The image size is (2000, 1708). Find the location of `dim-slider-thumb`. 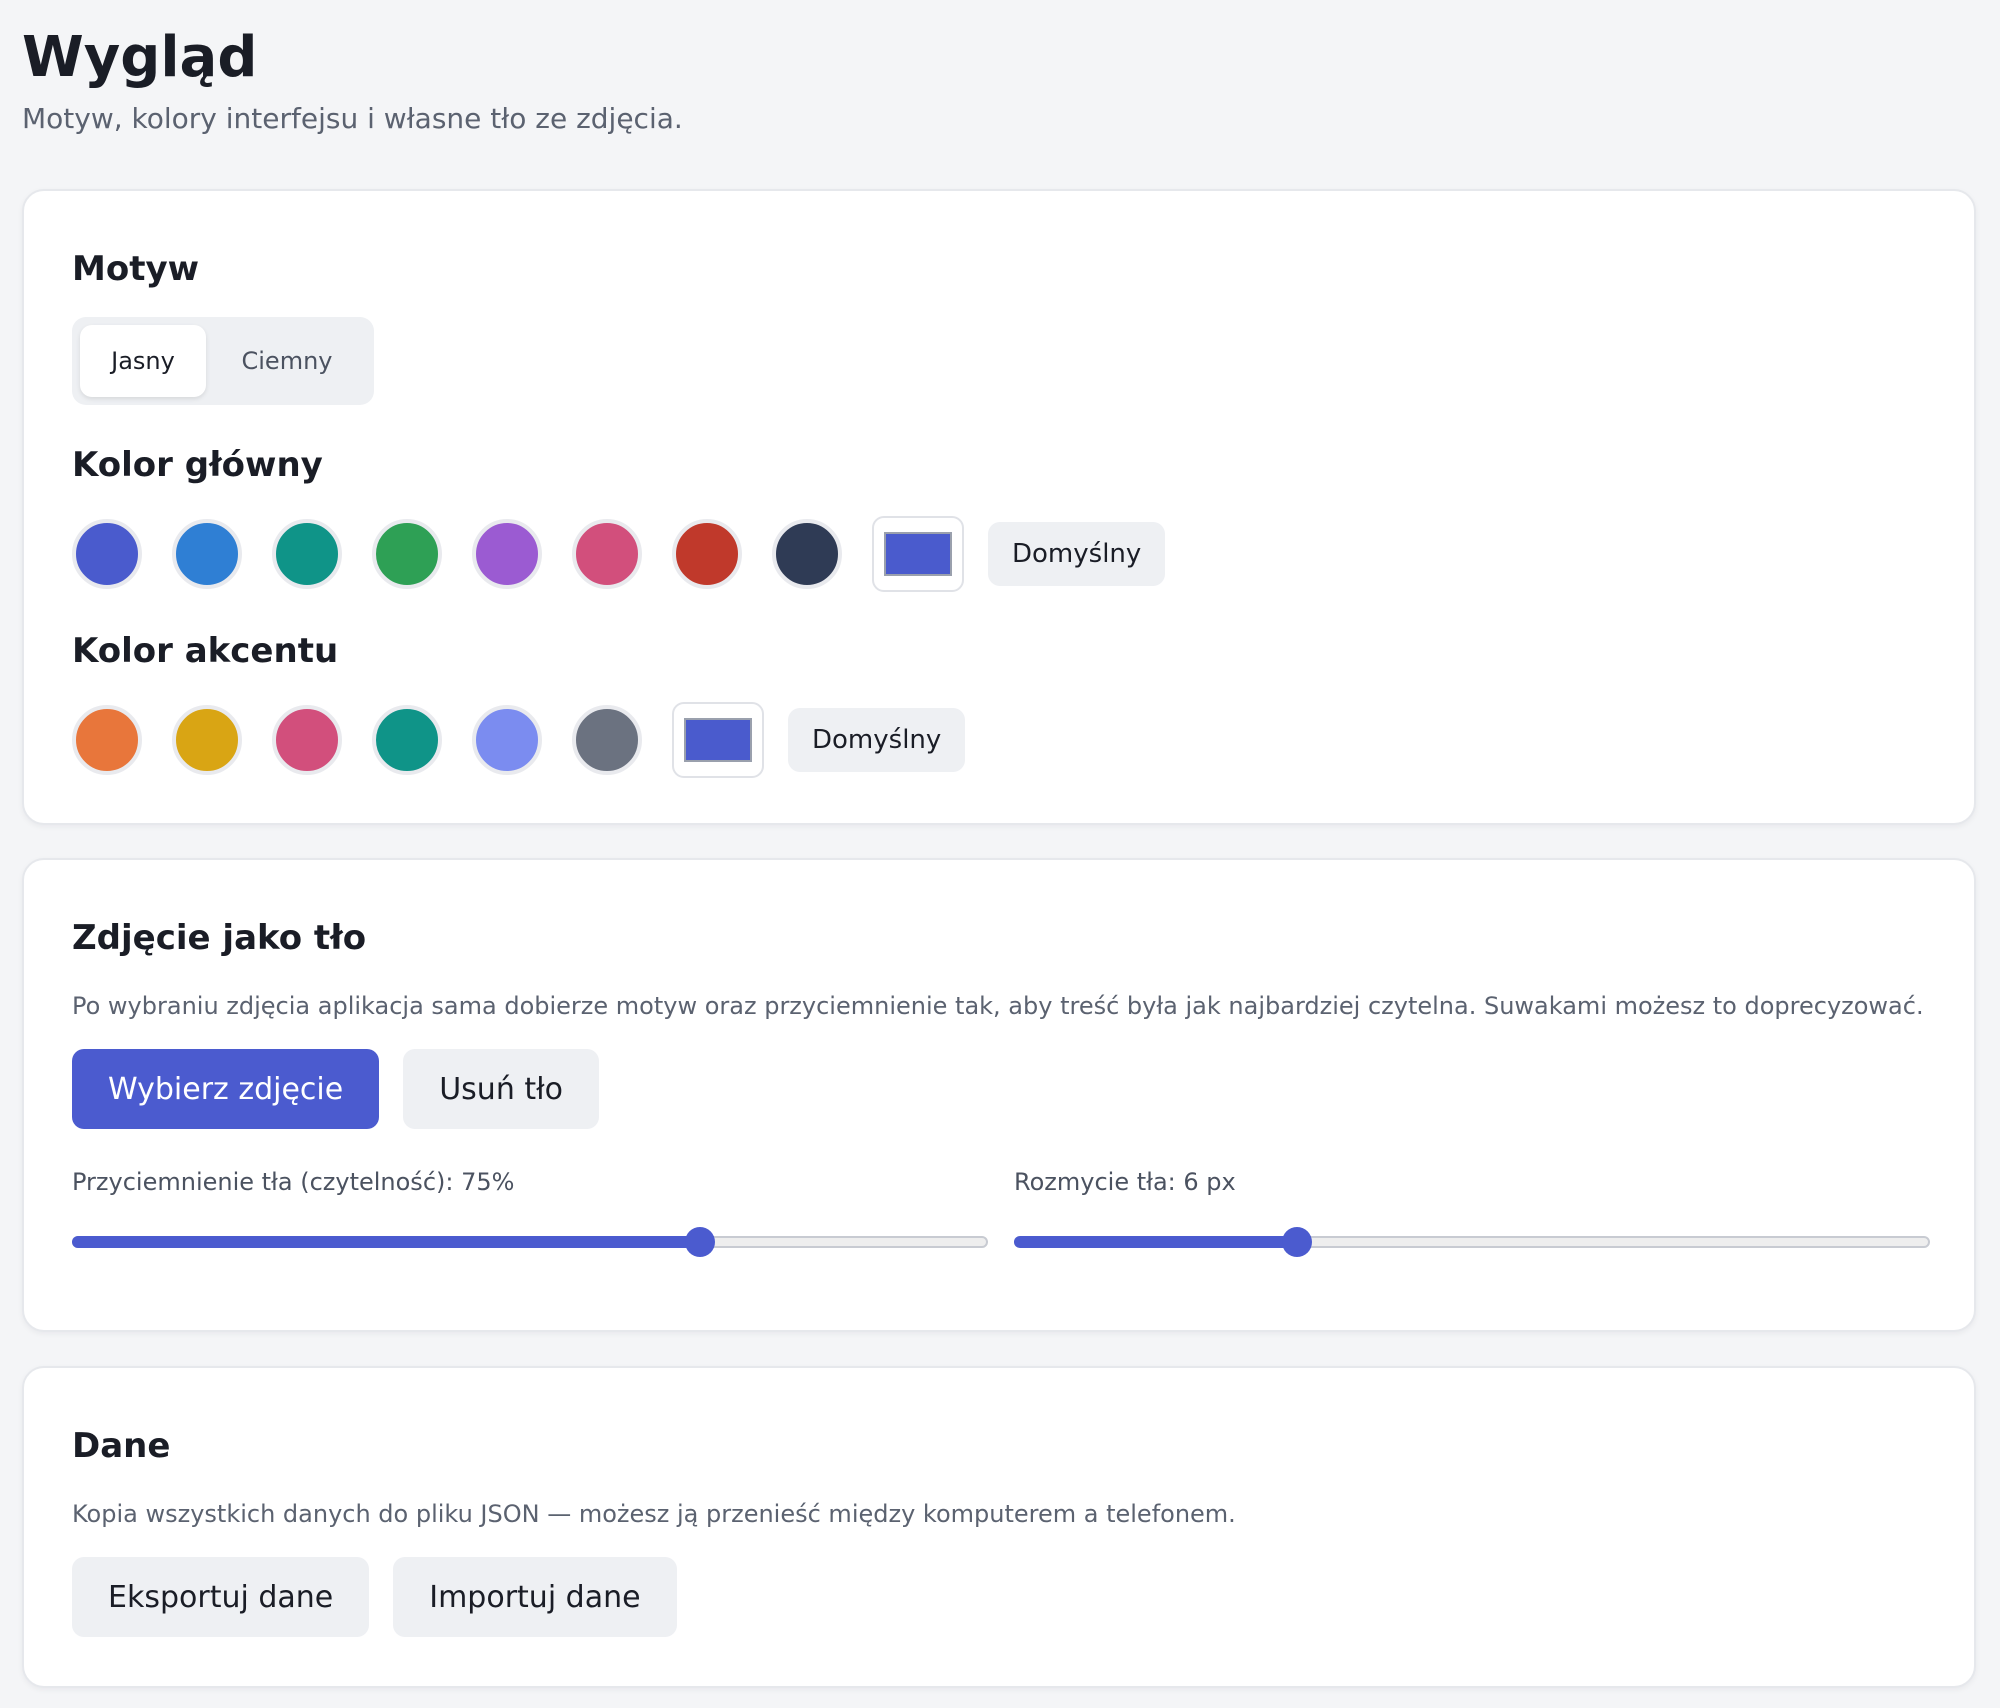

dim-slider-thumb is located at coordinates (700, 1242).